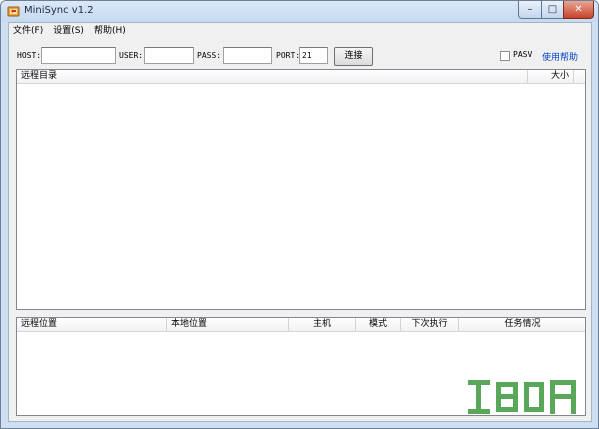  I want to click on menu-bar: 文件(F) 设置(S) 帮助(H), so click(300, 31).